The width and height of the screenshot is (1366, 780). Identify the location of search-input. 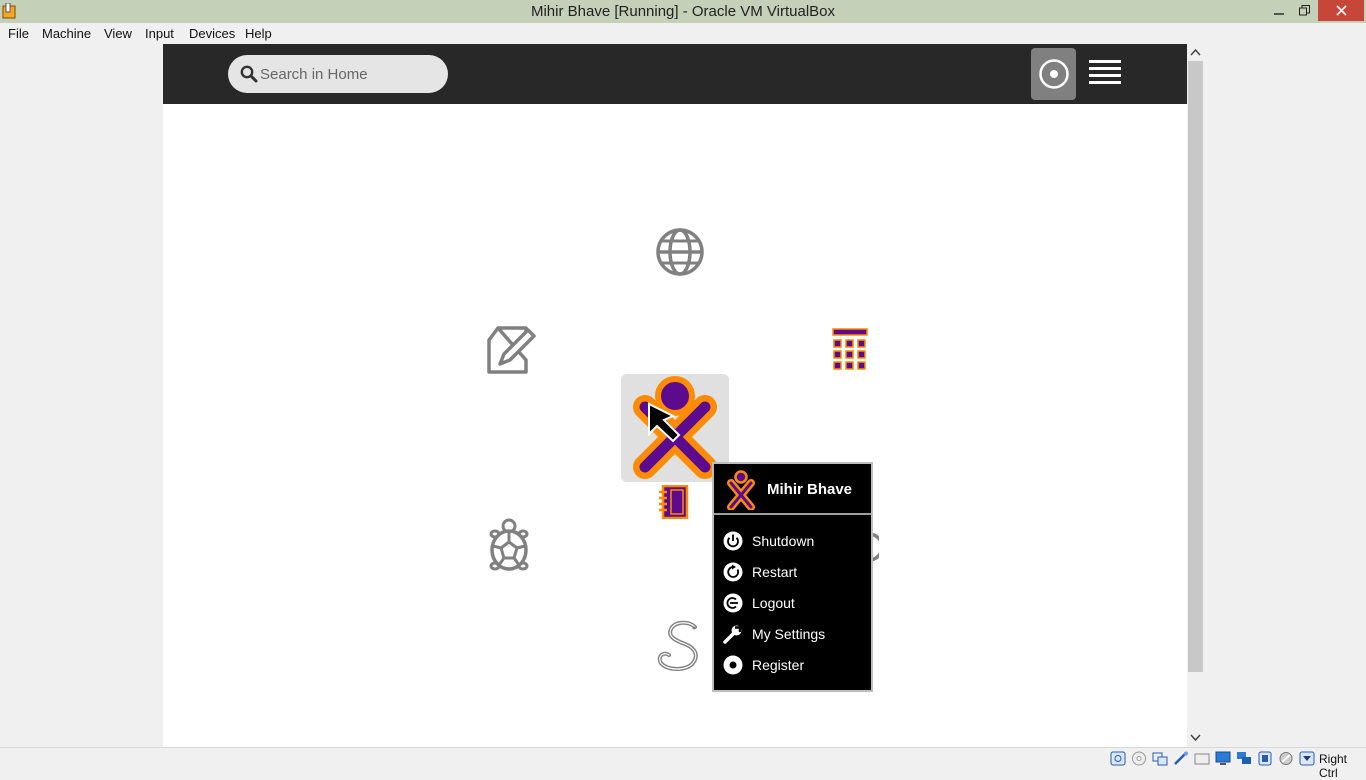
(345, 74).